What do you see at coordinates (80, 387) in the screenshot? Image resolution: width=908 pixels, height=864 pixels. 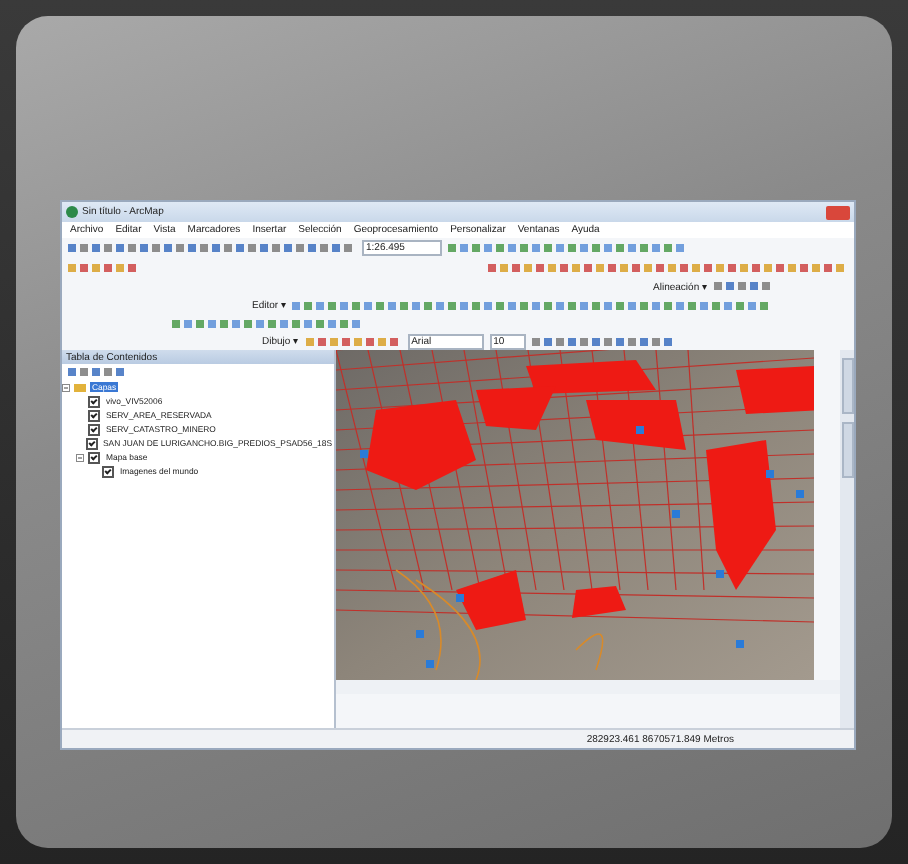 I see `folder-icon` at bounding box center [80, 387].